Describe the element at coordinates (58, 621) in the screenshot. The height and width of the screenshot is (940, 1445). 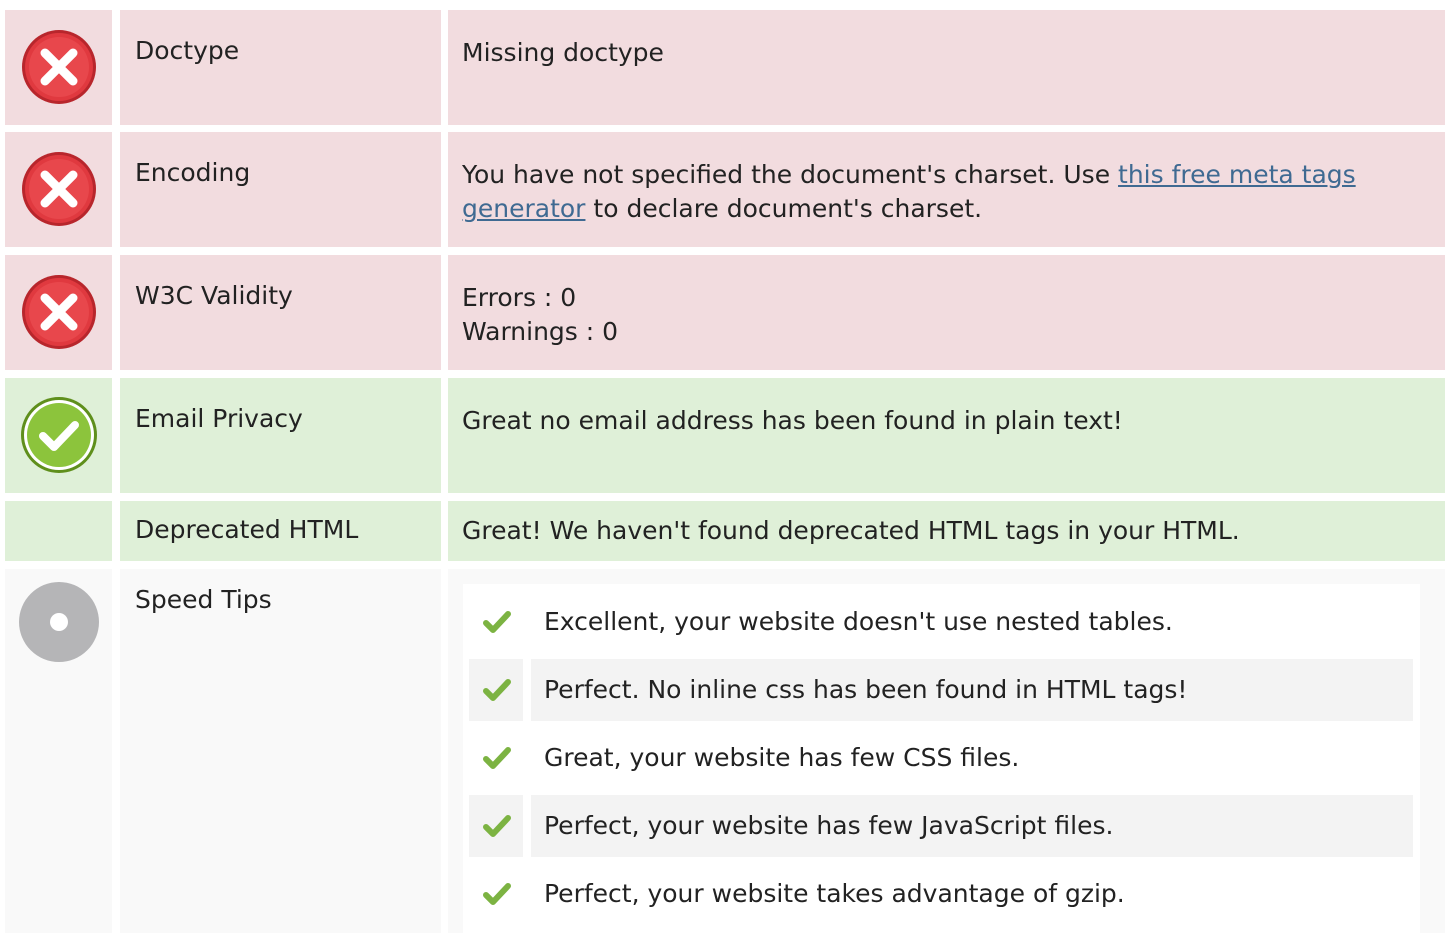
I see `info-dot-icon` at that location.